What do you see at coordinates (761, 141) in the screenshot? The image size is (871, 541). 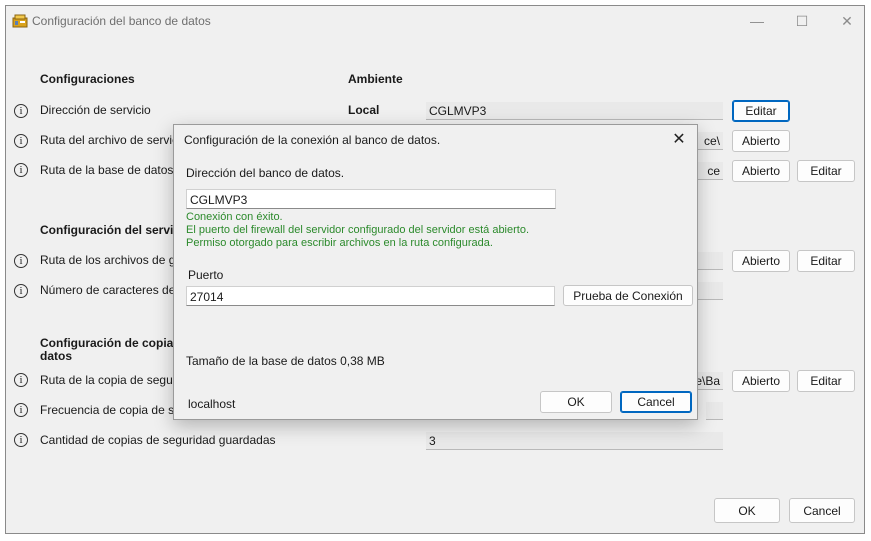 I see `open-service-file-path-button: Abierto` at bounding box center [761, 141].